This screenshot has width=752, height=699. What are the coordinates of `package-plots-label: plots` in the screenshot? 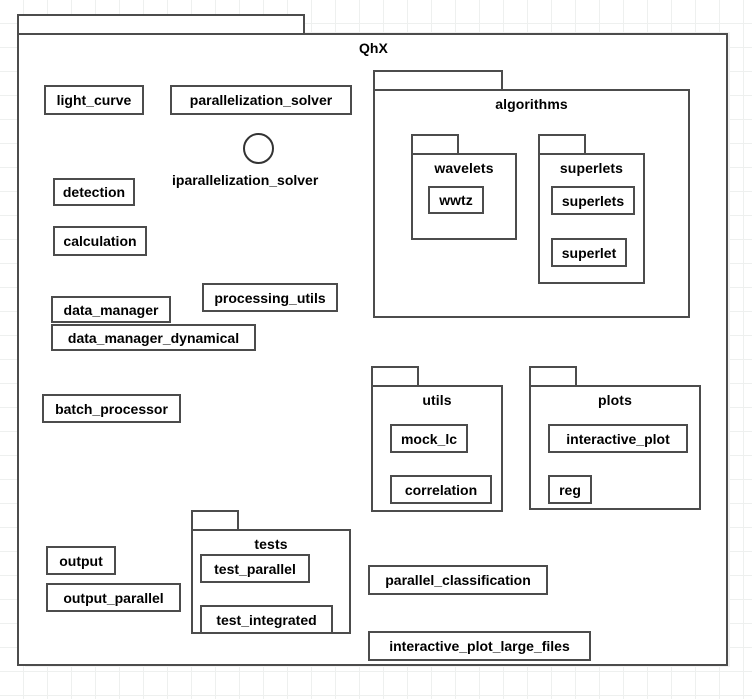 It's located at (615, 400).